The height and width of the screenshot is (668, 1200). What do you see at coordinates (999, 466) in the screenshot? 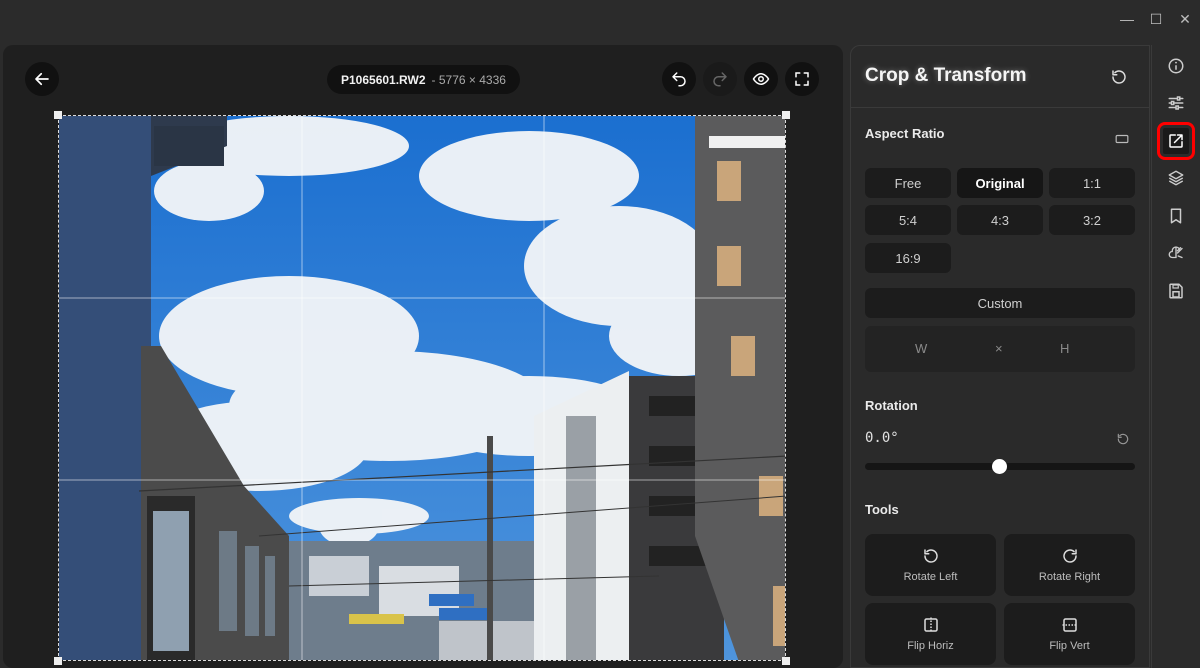
I see `rotation-slider-thumb` at bounding box center [999, 466].